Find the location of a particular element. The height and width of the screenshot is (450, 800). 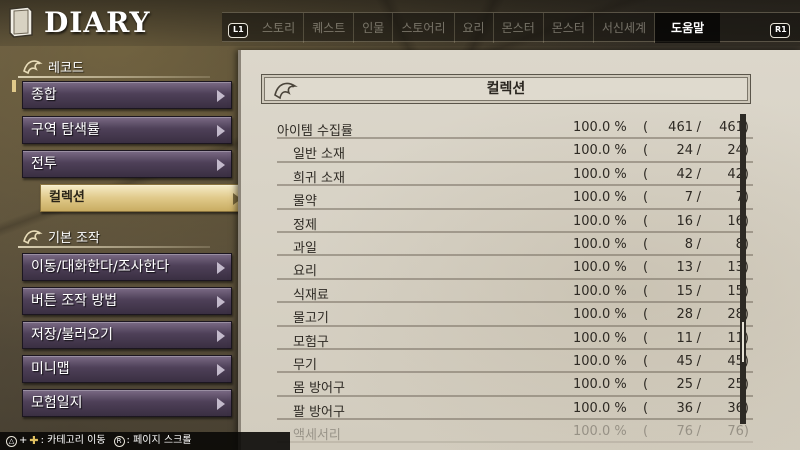

button-guide: △ + ✚ : 카테고리 이동 R : 페이지 스크롤 is located at coordinates (145, 441).